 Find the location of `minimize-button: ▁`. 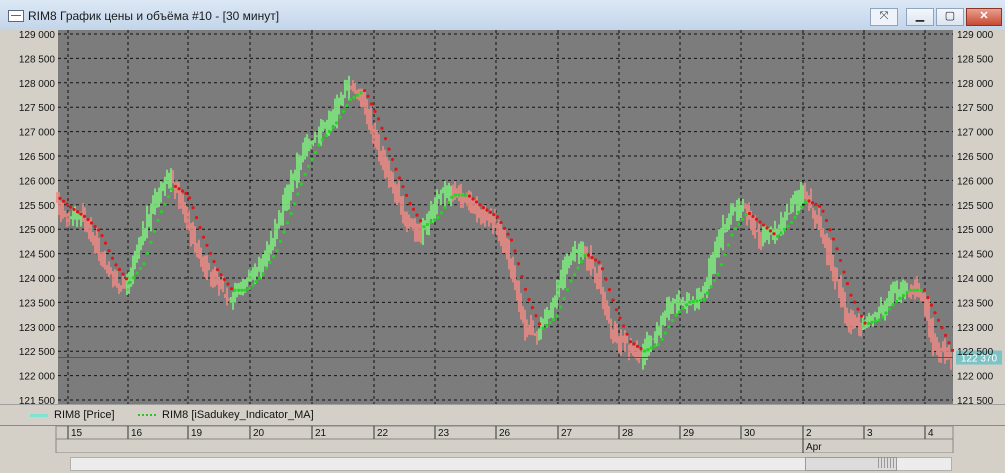

minimize-button: ▁ is located at coordinates (920, 17).